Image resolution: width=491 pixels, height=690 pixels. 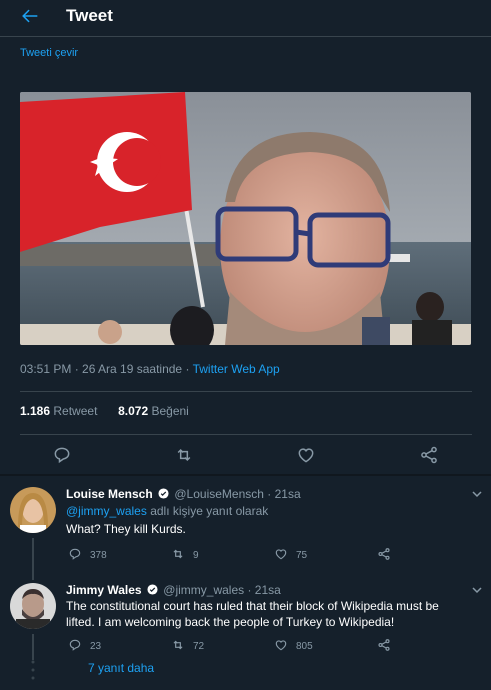 I want to click on reply-author: Jimmy Wales @jimmy_wales · 21sa, so click(x=173, y=590).